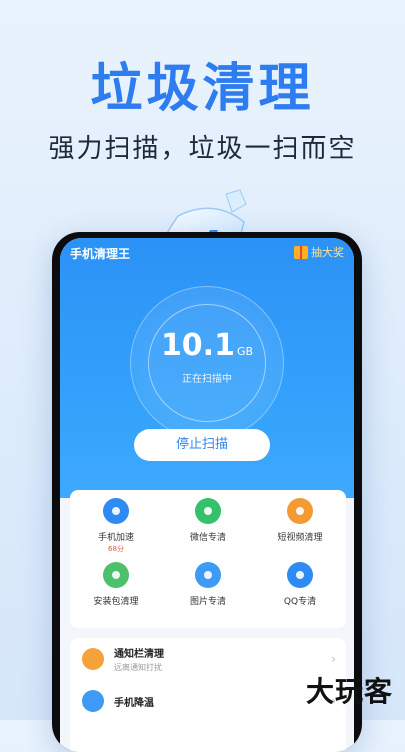 This screenshot has height=752, width=405. Describe the element at coordinates (208, 575) in the screenshot. I see `image-icon` at that location.